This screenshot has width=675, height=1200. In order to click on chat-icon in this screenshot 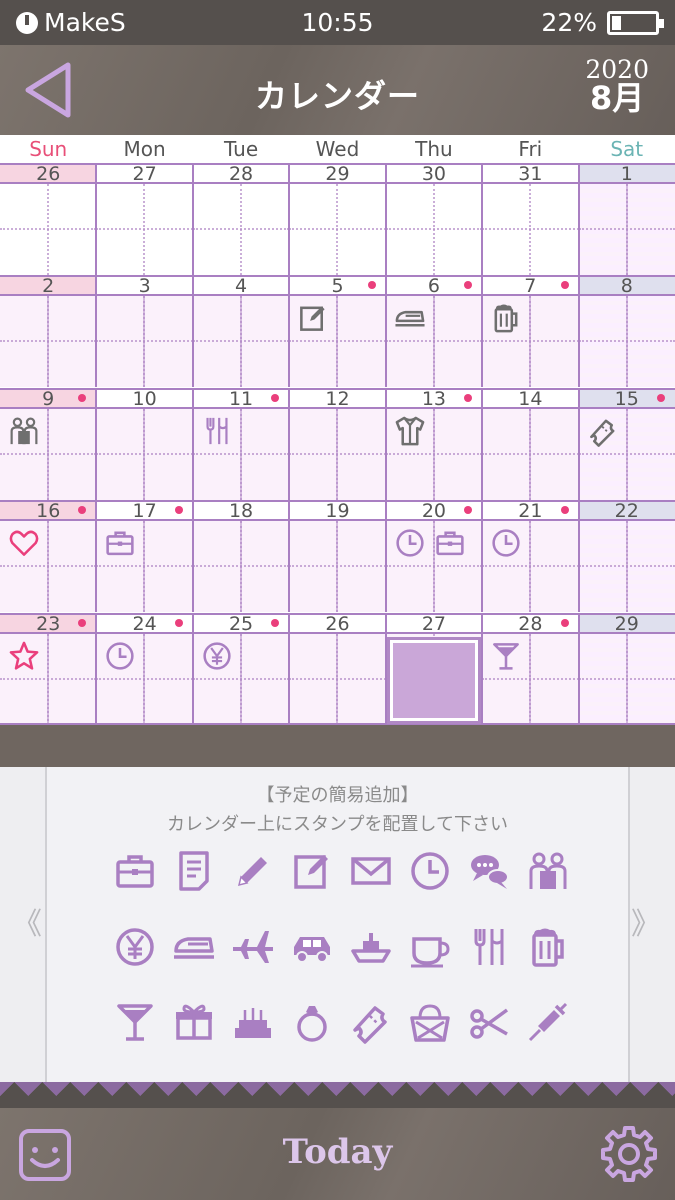, I will do `click(489, 871)`.